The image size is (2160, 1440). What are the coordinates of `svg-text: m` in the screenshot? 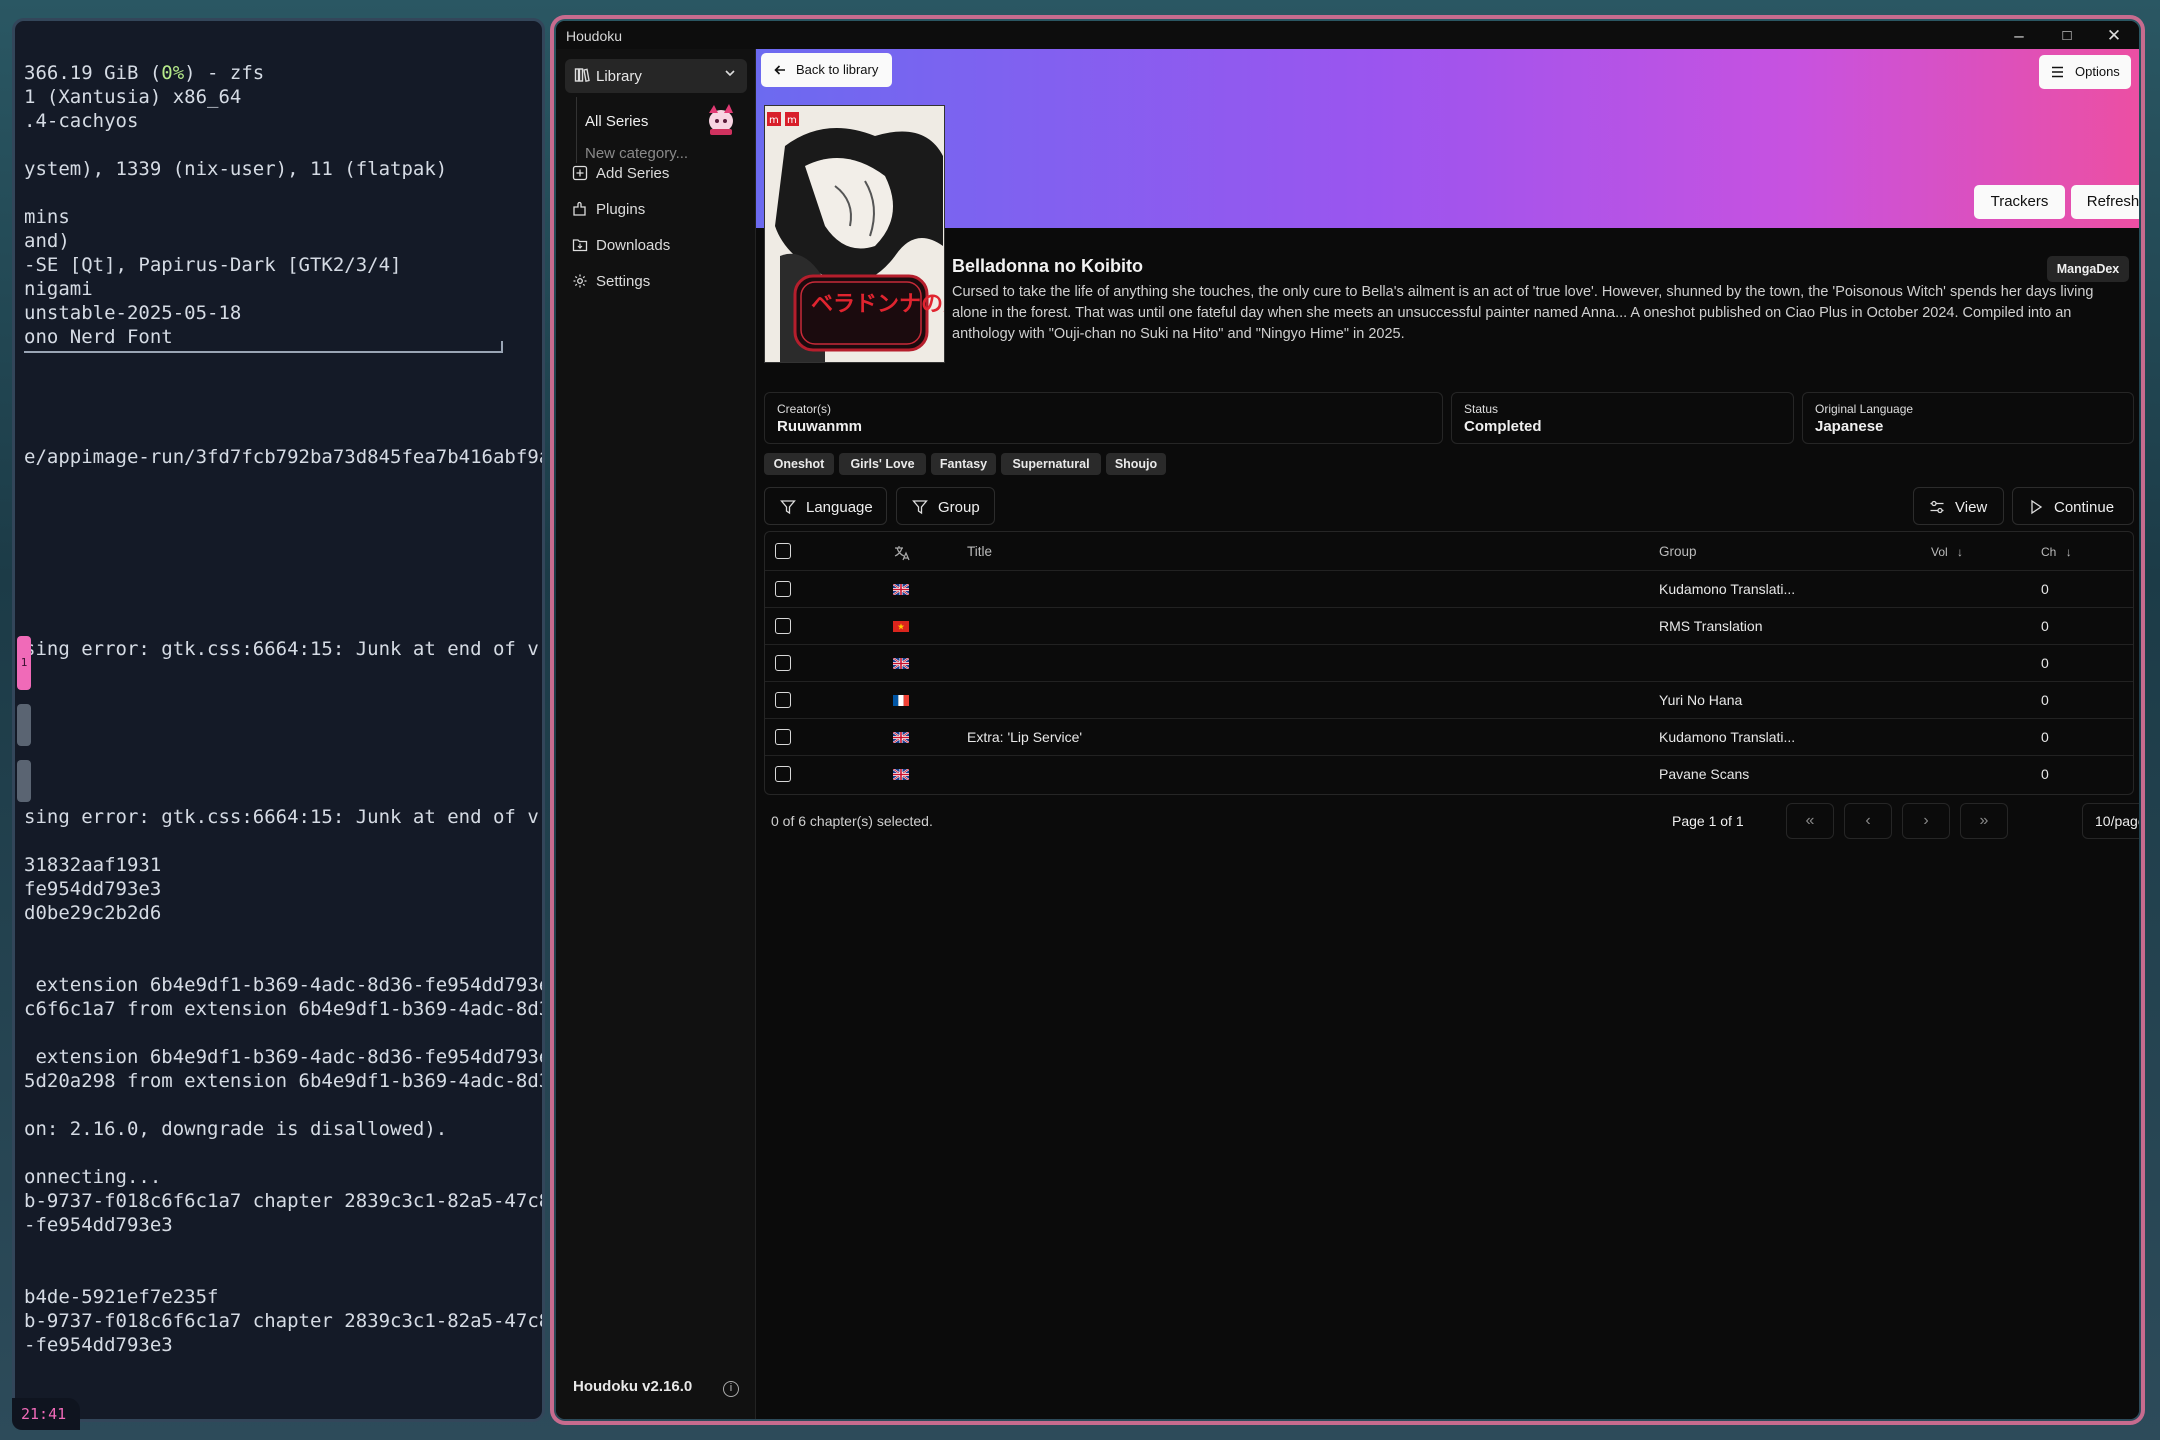 It's located at (792, 120).